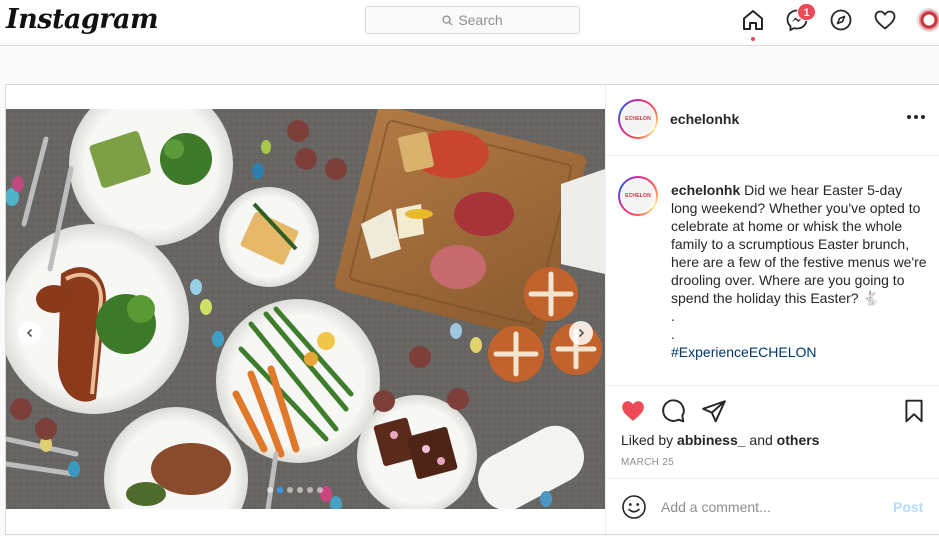 The image size is (939, 536). Describe the element at coordinates (798, 440) in the screenshot. I see `liked-by-others-link: others` at that location.